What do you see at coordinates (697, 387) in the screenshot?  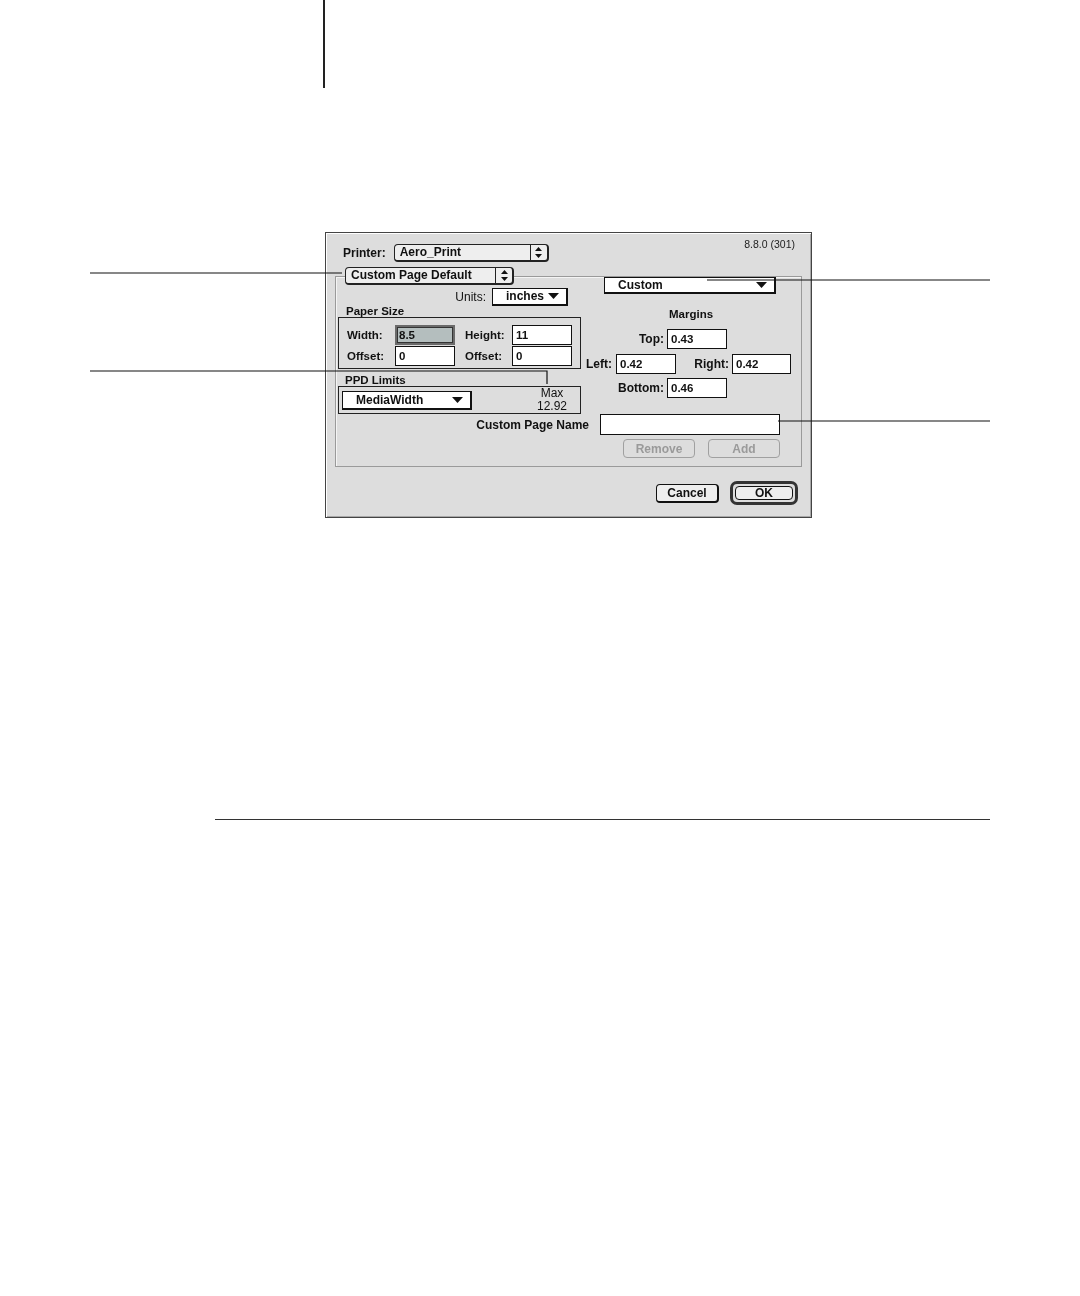 I see `text-field: 0.46` at bounding box center [697, 387].